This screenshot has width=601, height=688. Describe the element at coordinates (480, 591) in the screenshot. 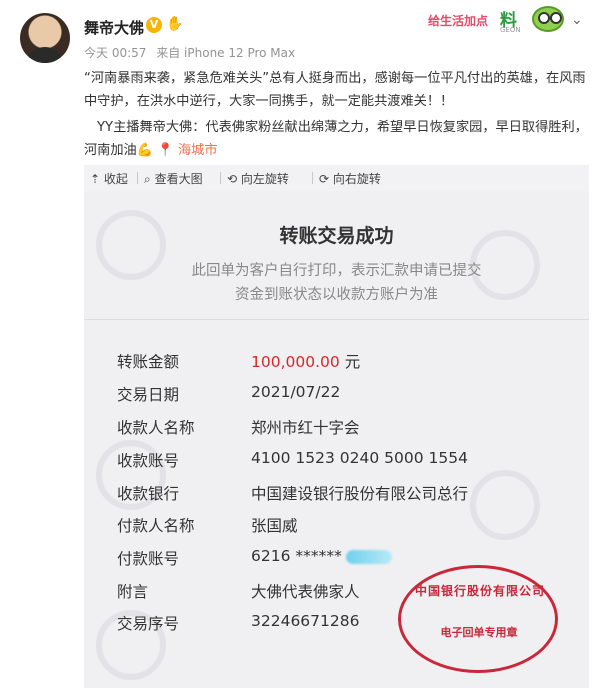

I see `stamp-top-text: 中国银行股份有限公司` at that location.